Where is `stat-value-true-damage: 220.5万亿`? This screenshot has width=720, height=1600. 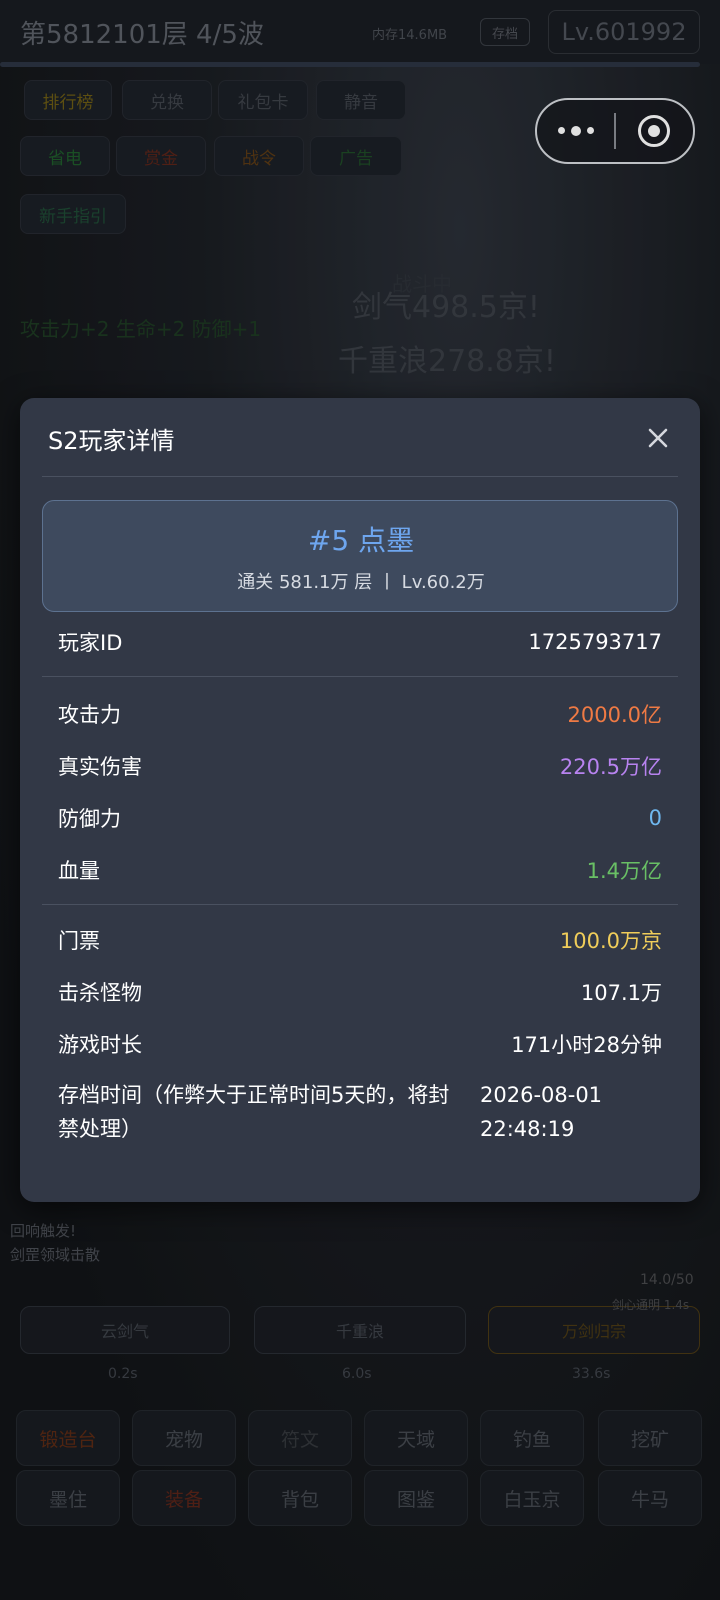
stat-value-true-damage: 220.5万亿 is located at coordinates (610, 767).